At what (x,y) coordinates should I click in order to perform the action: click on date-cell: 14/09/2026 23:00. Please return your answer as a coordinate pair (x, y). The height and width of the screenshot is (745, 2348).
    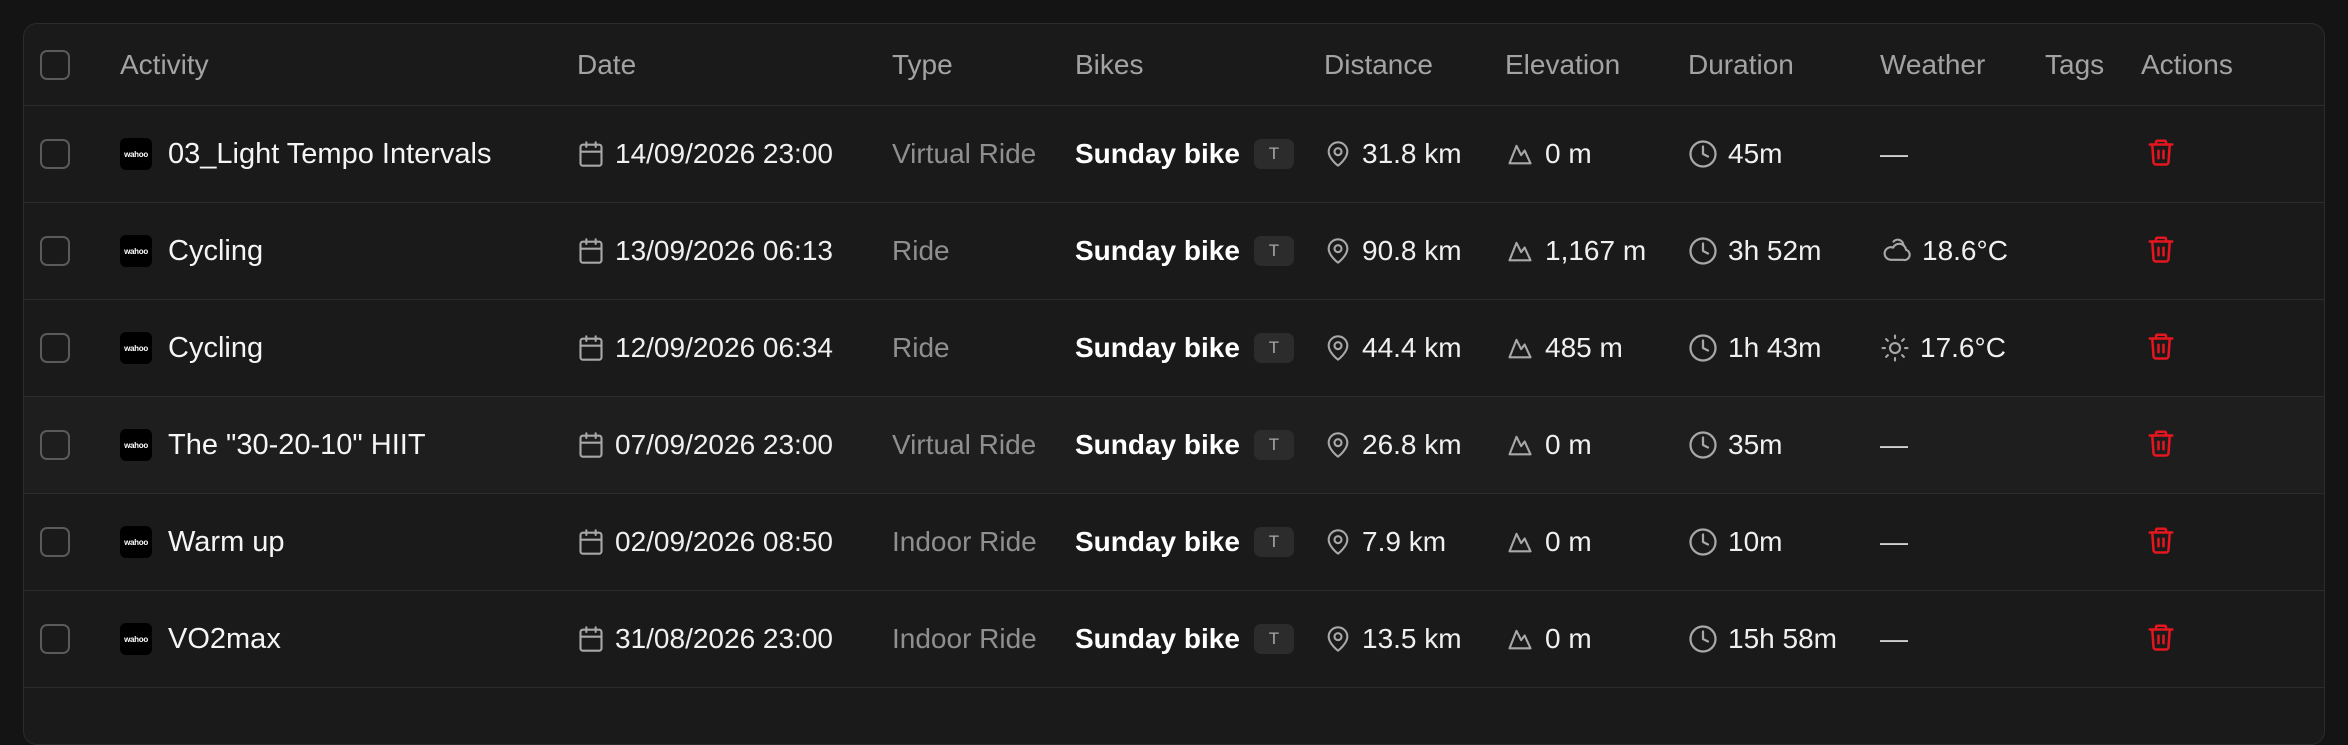
    Looking at the image, I should click on (705, 154).